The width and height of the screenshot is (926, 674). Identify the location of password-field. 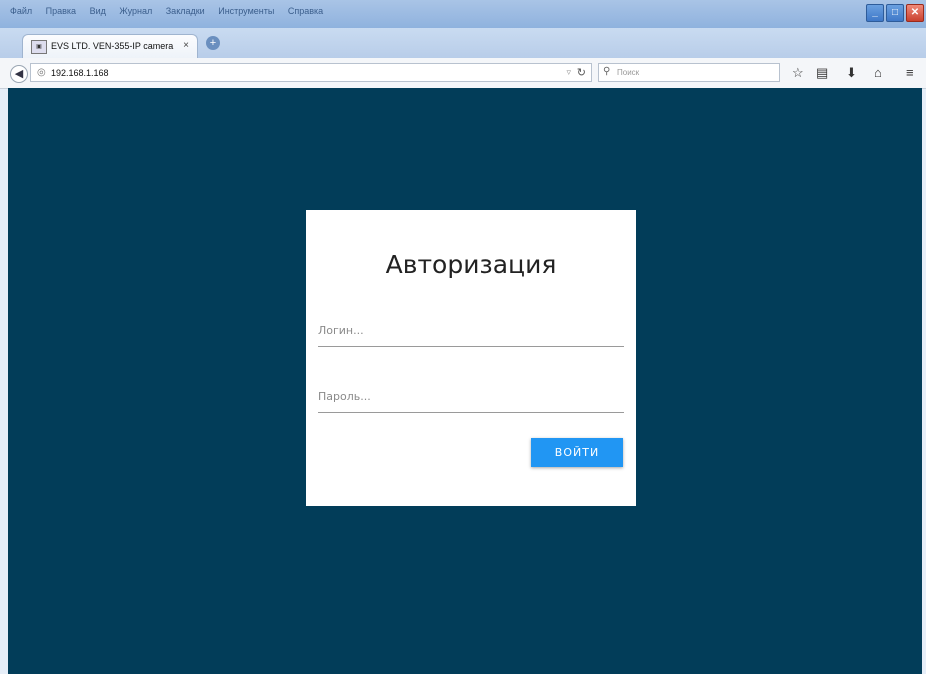
(471, 397).